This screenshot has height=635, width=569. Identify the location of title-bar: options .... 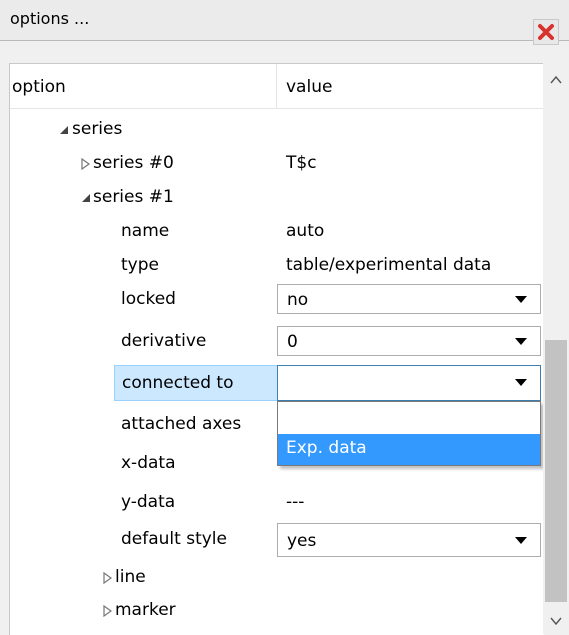
(284, 22).